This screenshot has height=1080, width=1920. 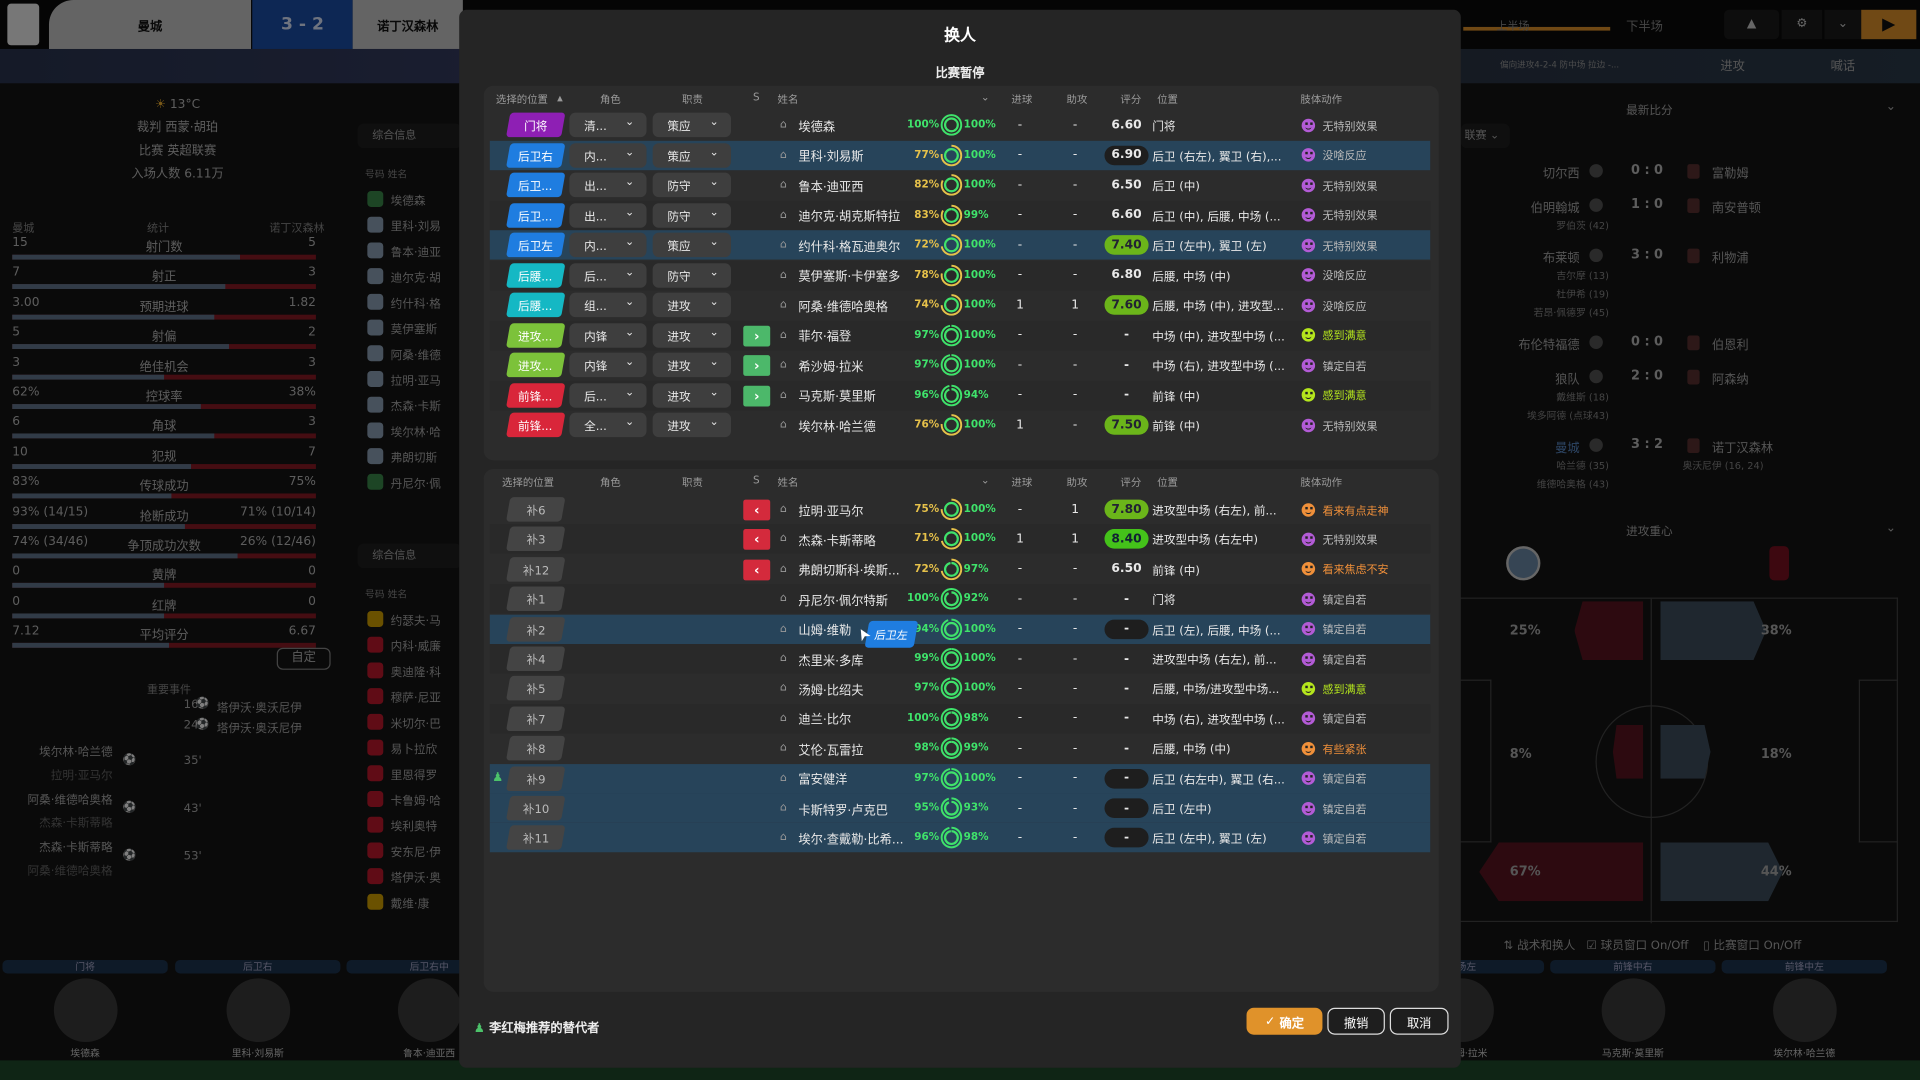 I want to click on player-name: 拉明·亚马尔, so click(x=830, y=509).